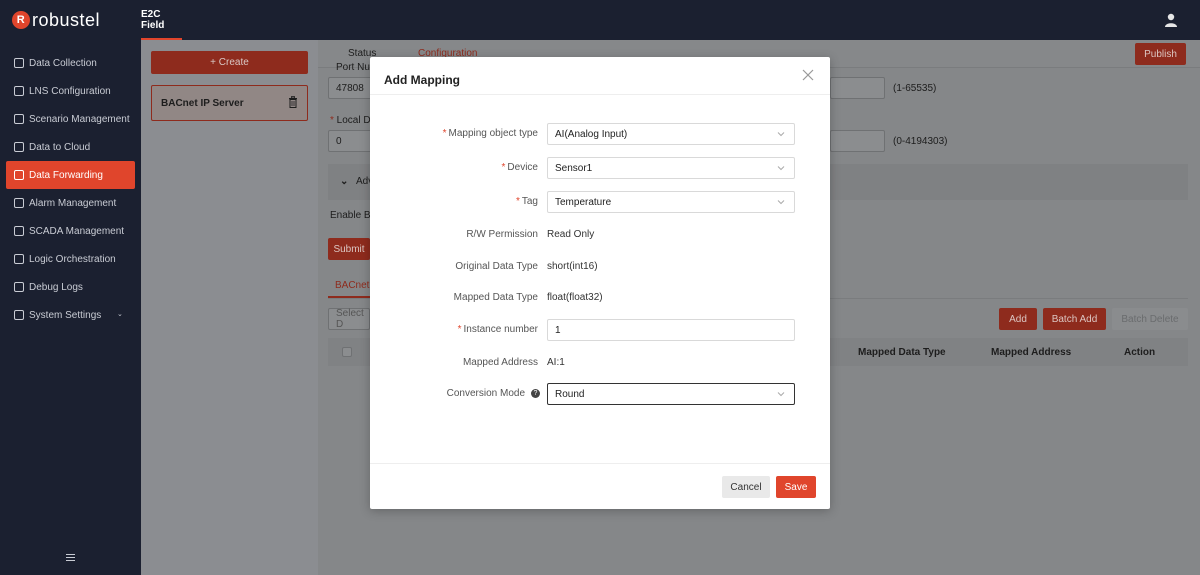  What do you see at coordinates (490, 133) in the screenshot?
I see `mapping-object-type-label: * Mapping object type` at bounding box center [490, 133].